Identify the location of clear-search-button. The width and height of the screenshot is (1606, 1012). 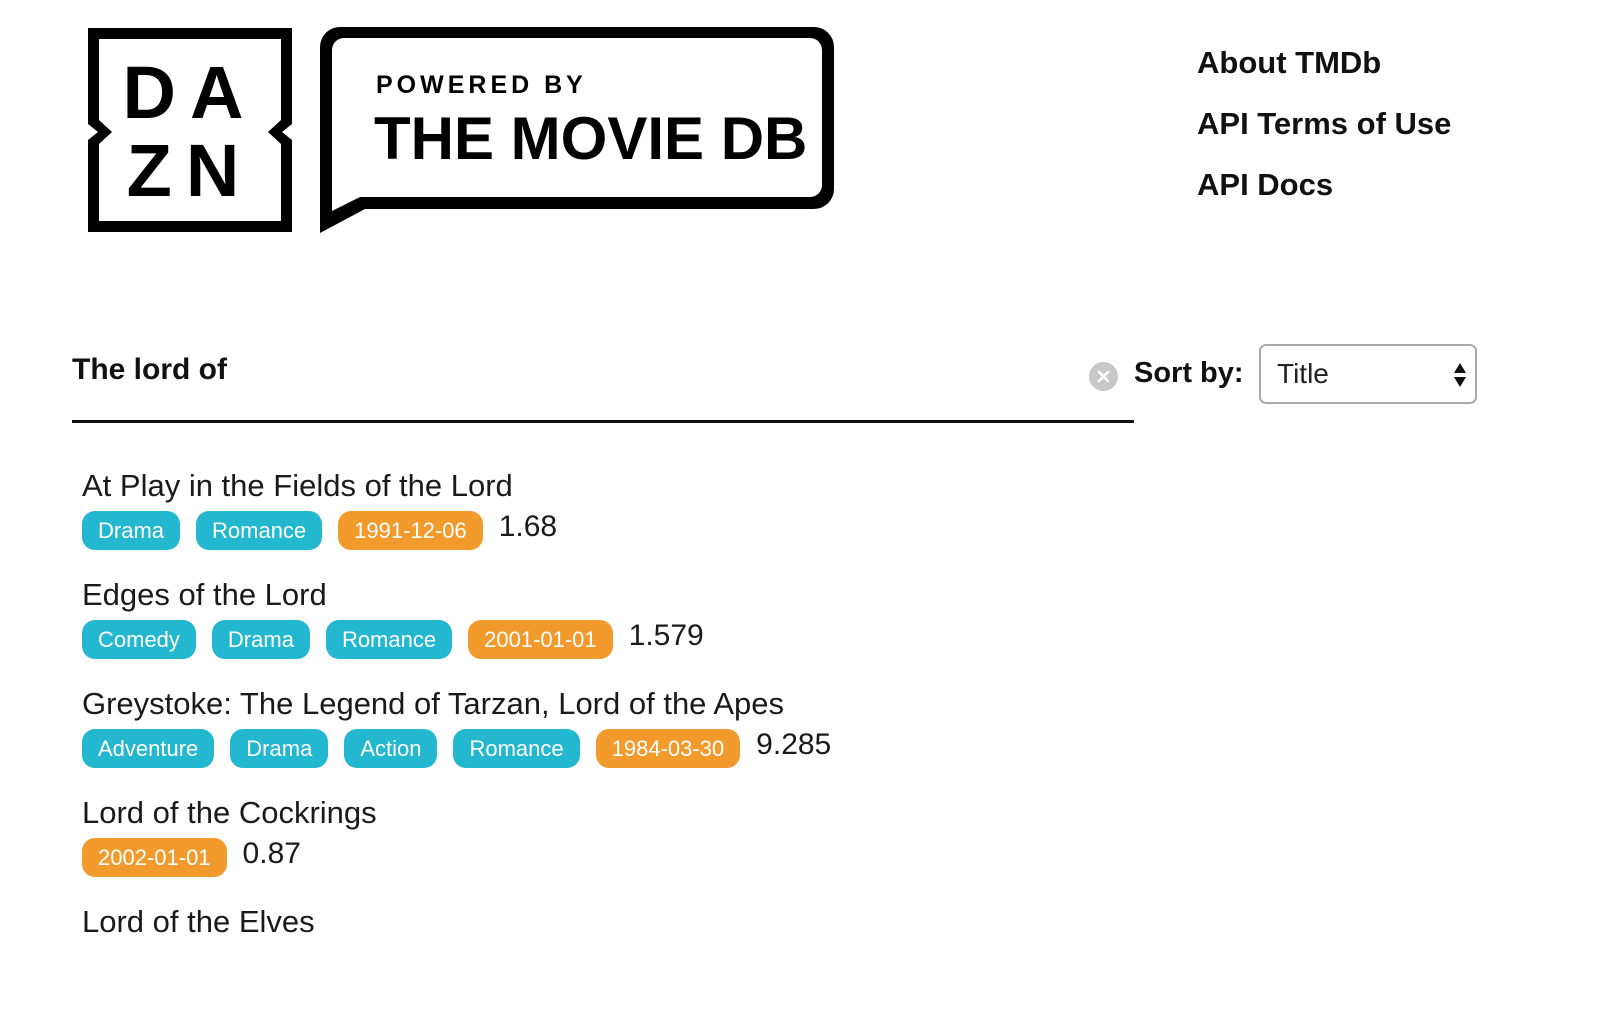
(1103, 376).